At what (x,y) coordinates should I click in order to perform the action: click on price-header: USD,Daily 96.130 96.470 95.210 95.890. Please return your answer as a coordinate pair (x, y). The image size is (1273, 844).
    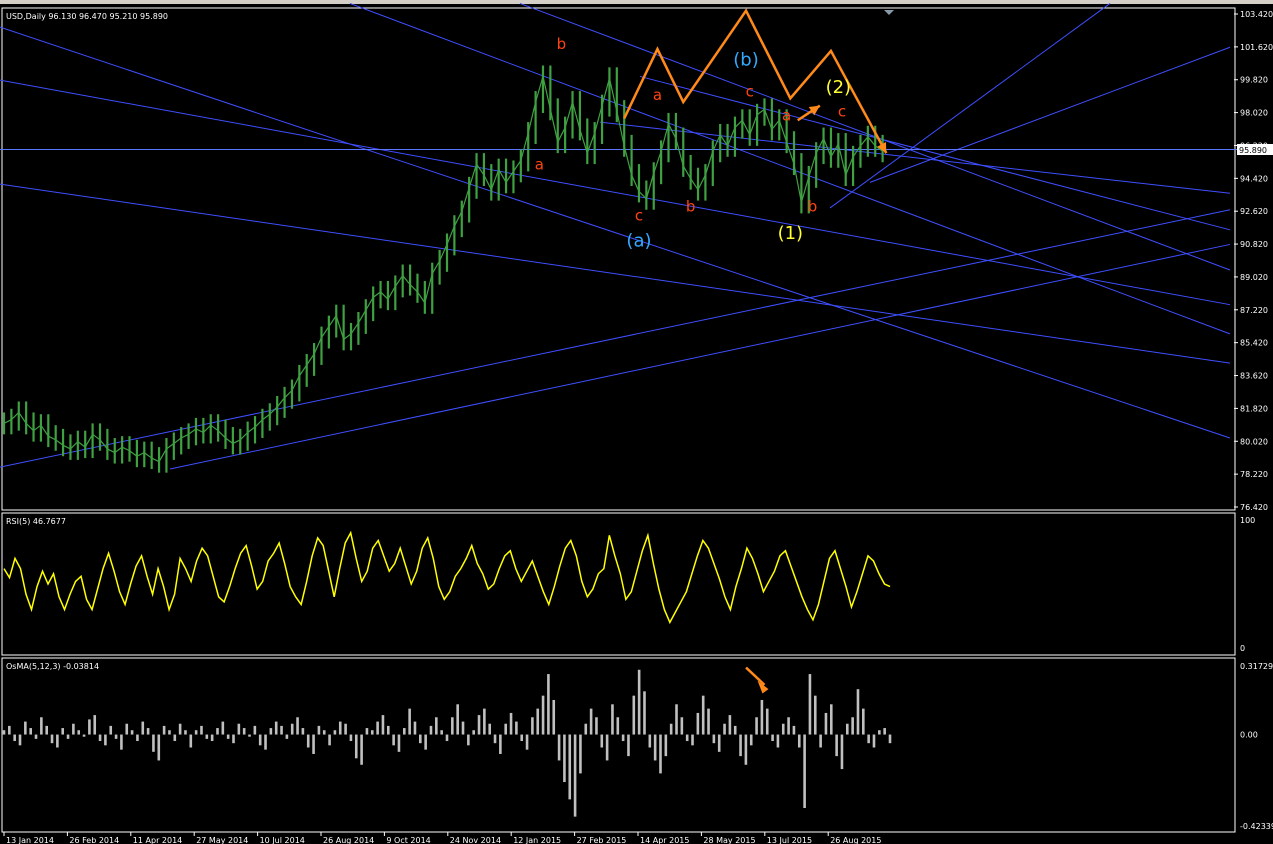
    Looking at the image, I should click on (87, 16).